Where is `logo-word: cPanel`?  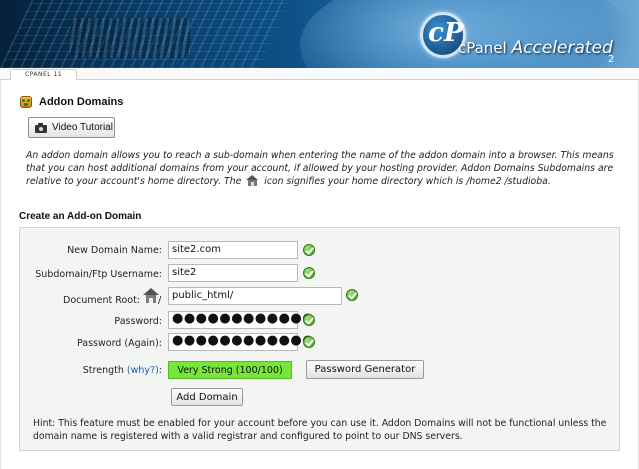
logo-word: cPanel is located at coordinates (482, 48).